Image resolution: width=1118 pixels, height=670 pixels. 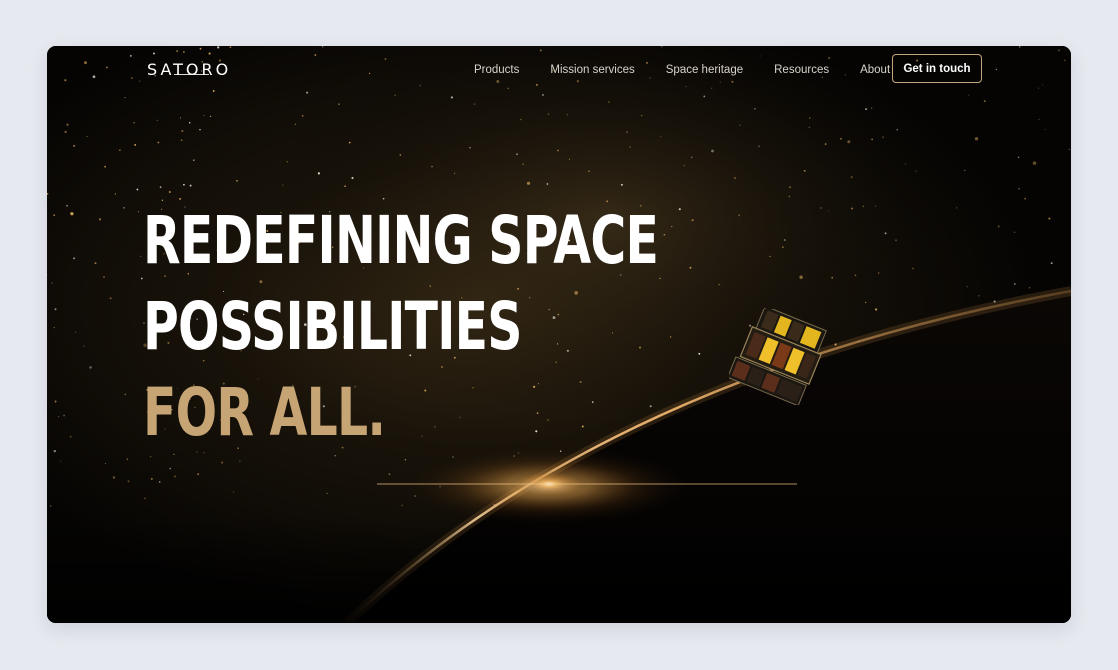 I want to click on headline-line-1: REDEFINING SPACE, so click(x=401, y=240).